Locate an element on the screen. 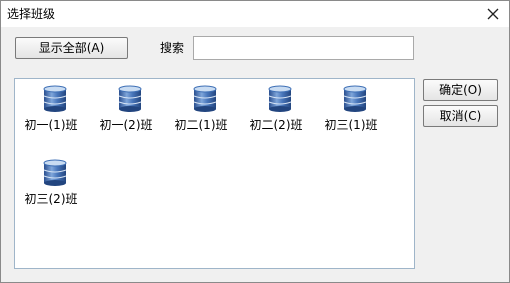 This screenshot has height=283, width=510. ok-button: 确定(O) is located at coordinates (460, 90).